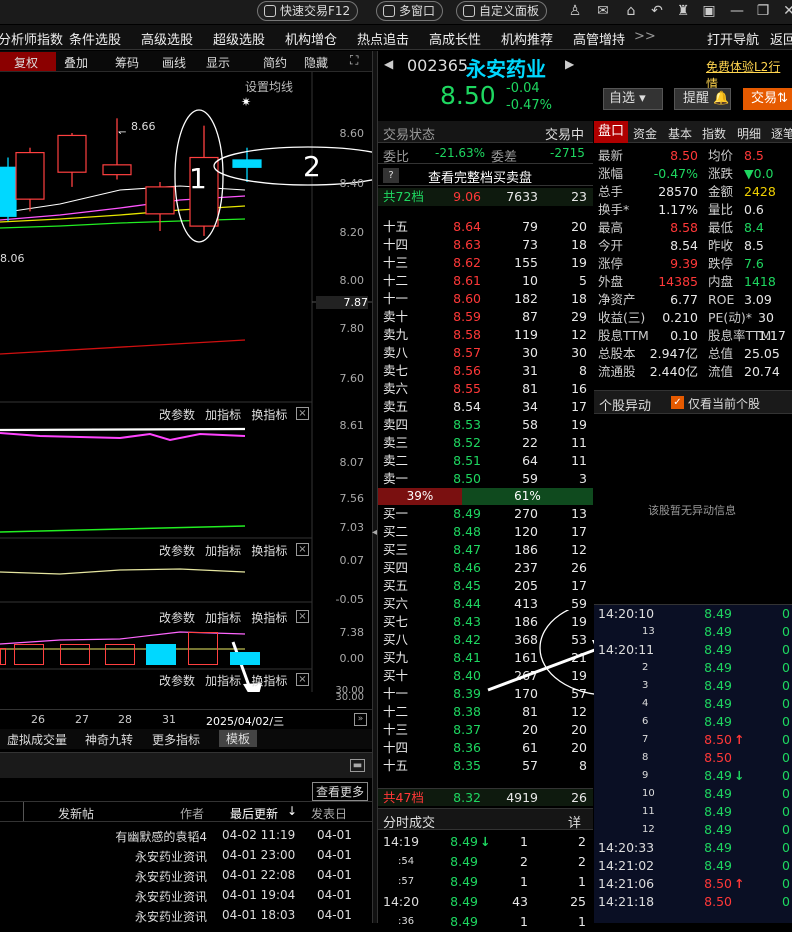 This screenshot has height=932, width=792. What do you see at coordinates (76, 62) in the screenshot?
I see `overlay-button: 叠加` at bounding box center [76, 62].